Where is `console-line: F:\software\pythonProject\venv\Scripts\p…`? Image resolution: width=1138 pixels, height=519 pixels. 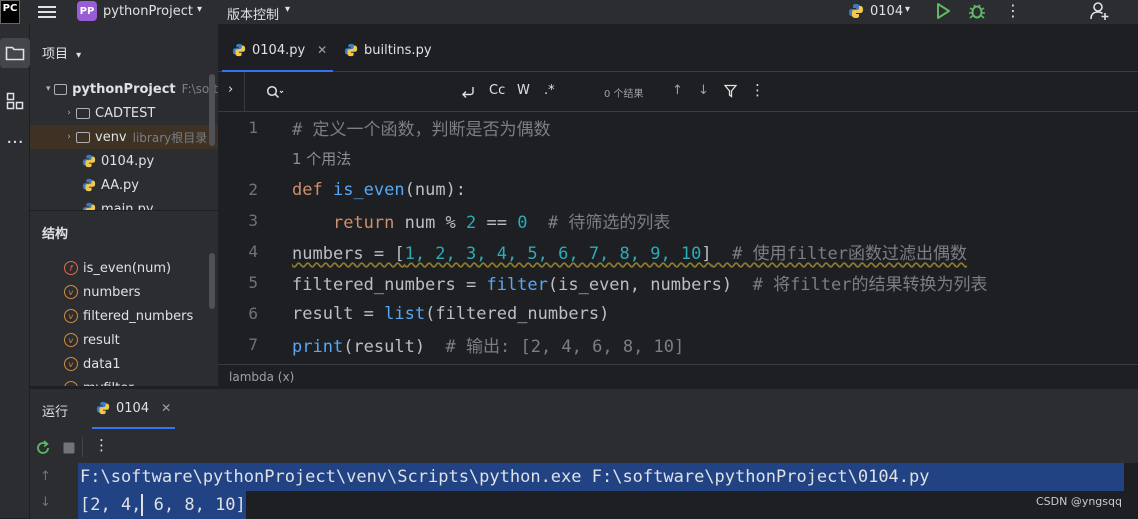
console-line: F:\software\pythonProject\venv\Scripts\p… is located at coordinates (601, 477).